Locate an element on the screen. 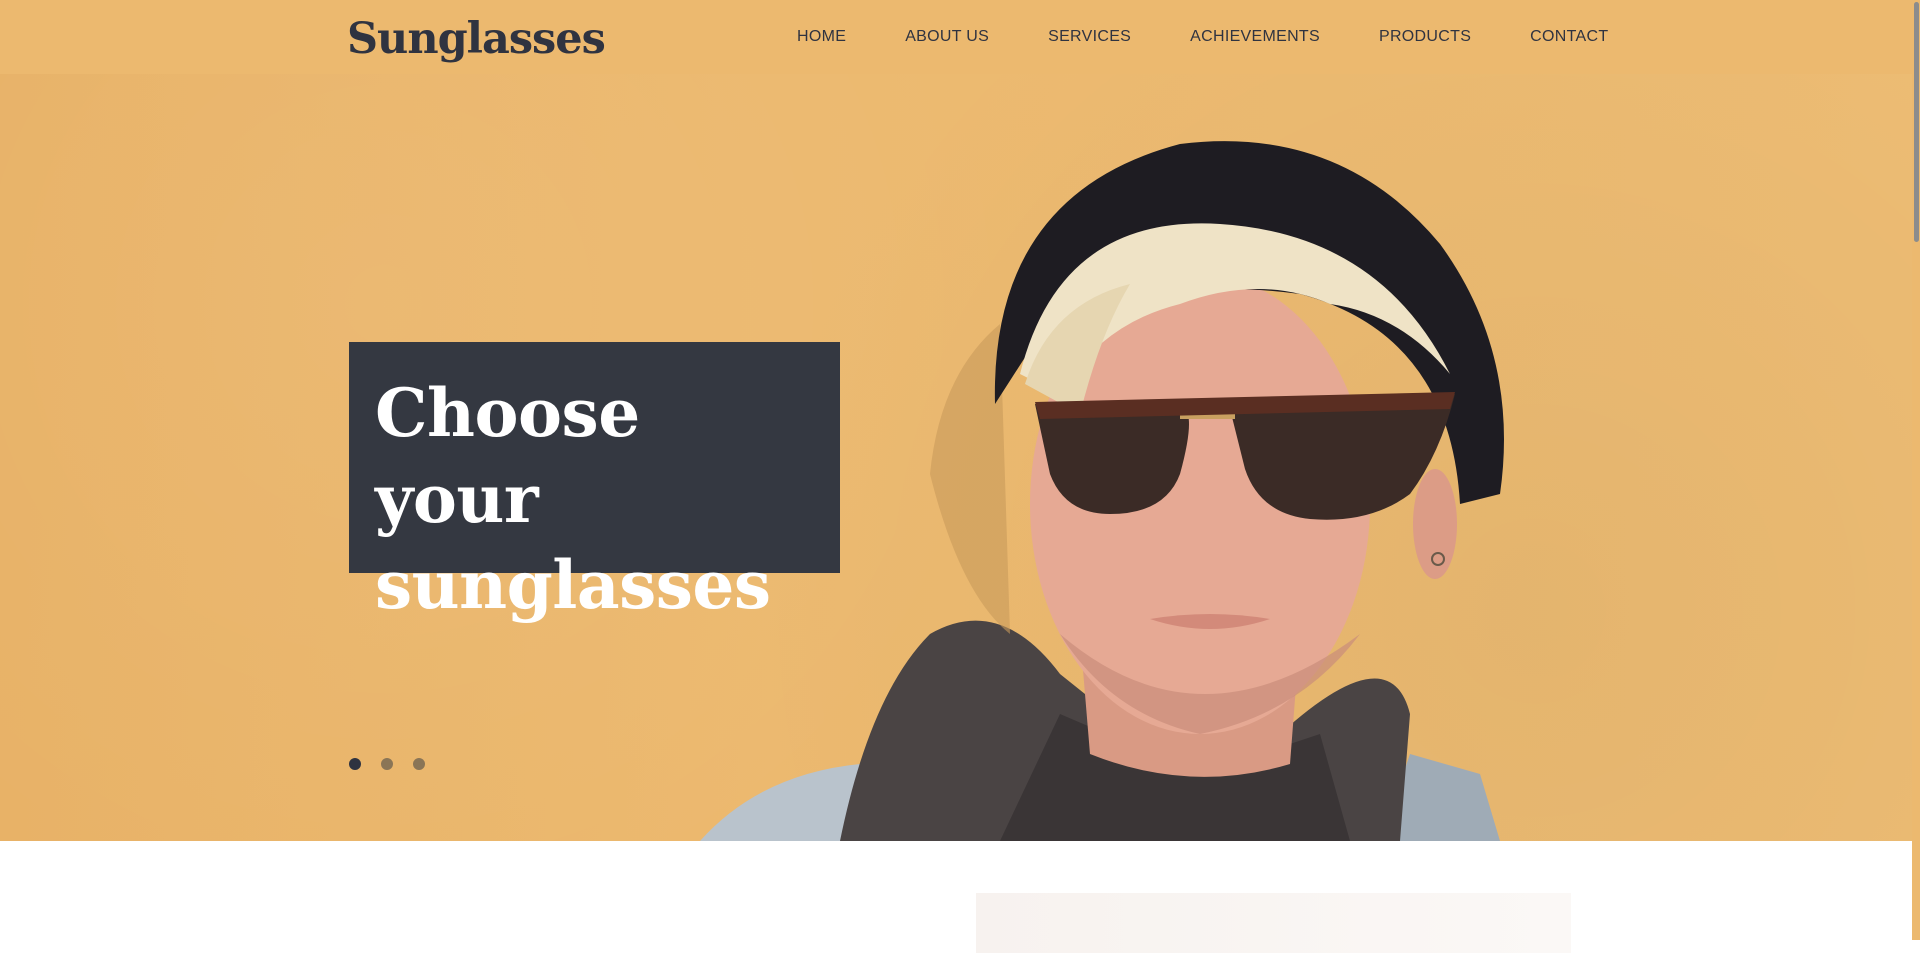 This screenshot has width=1920, height=953. page-scrollbar is located at coordinates (1916, 470).